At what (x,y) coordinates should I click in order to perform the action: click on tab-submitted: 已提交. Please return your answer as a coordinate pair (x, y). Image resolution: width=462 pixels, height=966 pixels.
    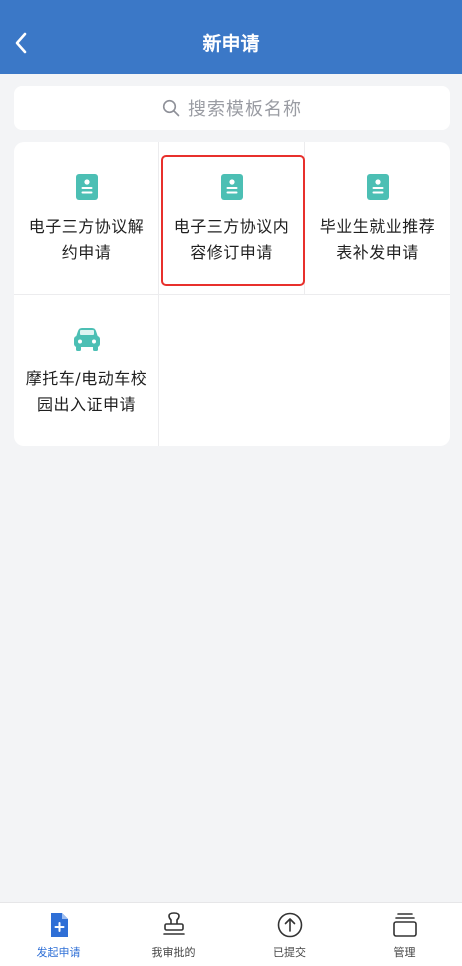
    Looking at the image, I should click on (289, 938).